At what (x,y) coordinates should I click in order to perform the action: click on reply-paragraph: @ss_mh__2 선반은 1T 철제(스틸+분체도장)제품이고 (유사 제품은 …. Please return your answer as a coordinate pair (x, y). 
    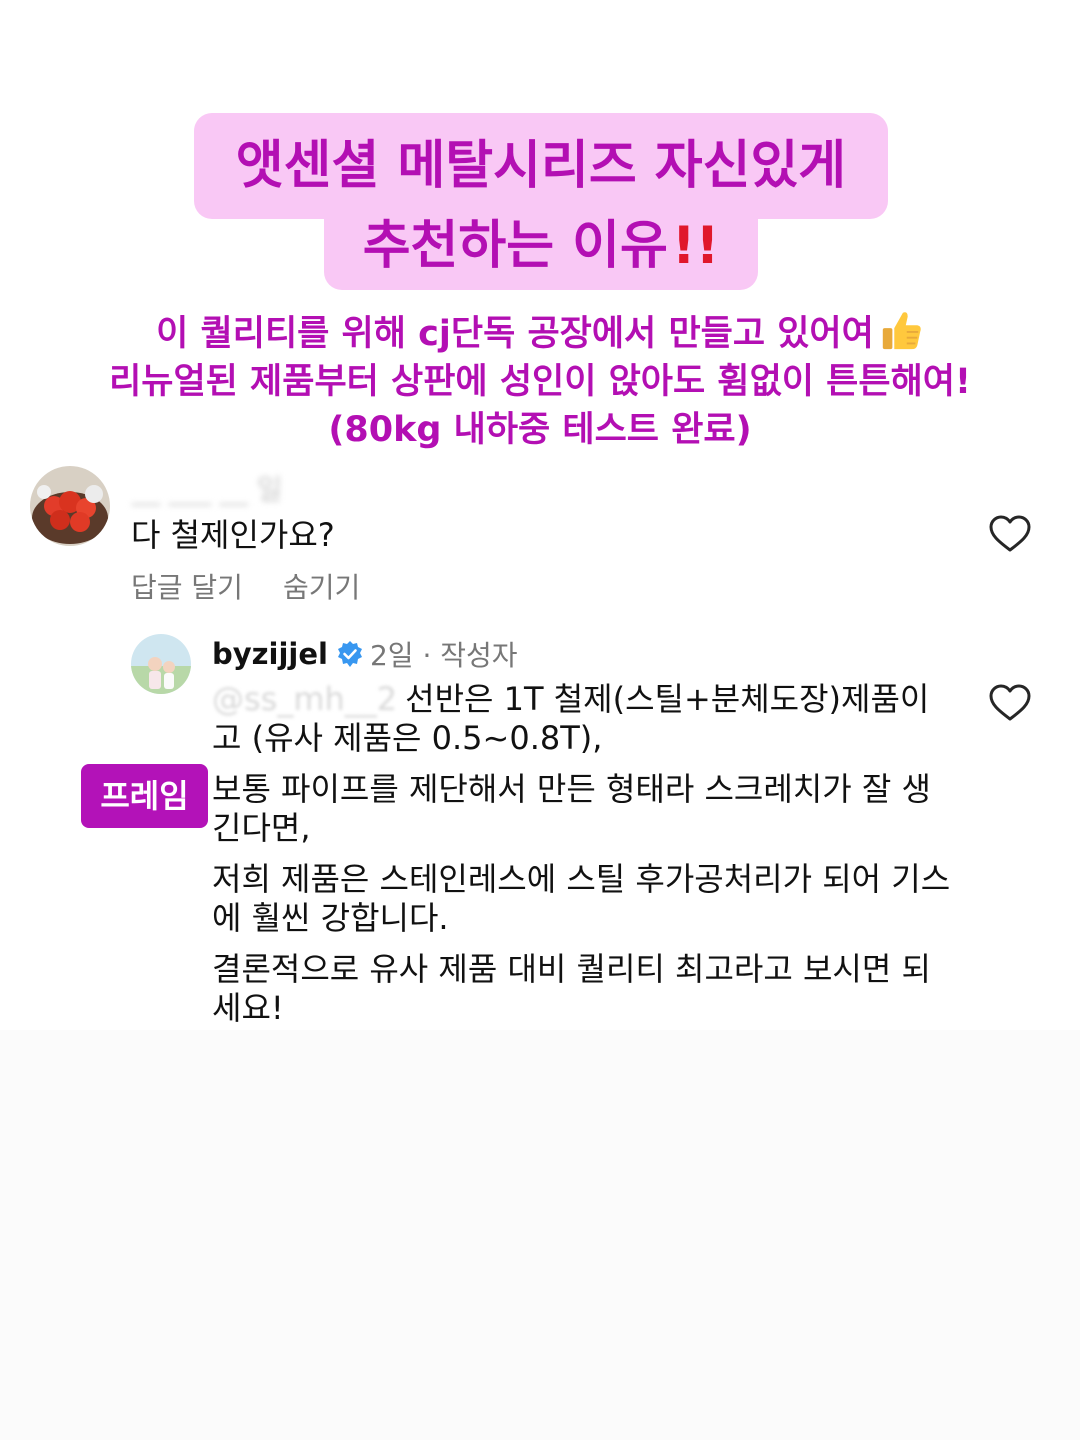
    Looking at the image, I should click on (582, 719).